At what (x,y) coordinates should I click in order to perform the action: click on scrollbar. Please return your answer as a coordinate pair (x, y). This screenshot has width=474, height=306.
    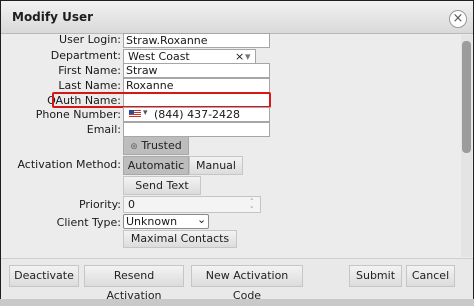
    Looking at the image, I should click on (466, 146).